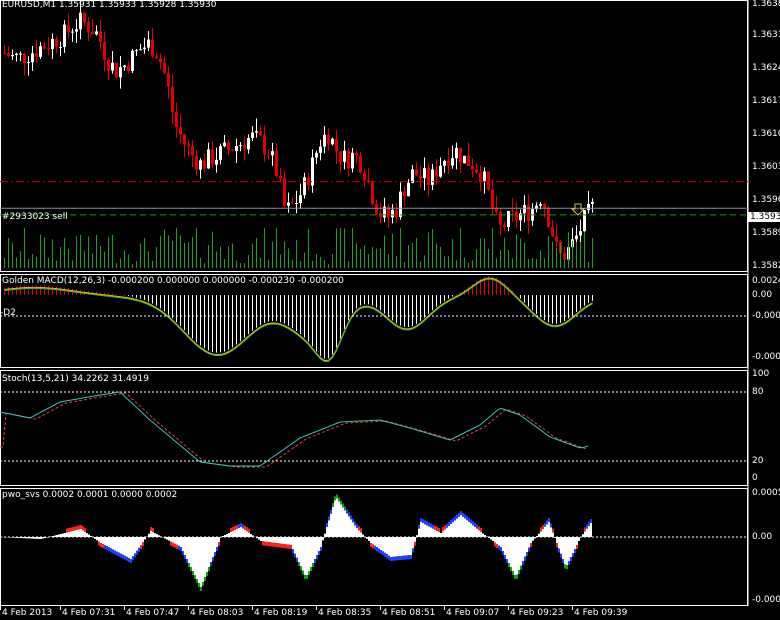  Describe the element at coordinates (766, 316) in the screenshot. I see `macd-price-label: -0.0002` at that location.